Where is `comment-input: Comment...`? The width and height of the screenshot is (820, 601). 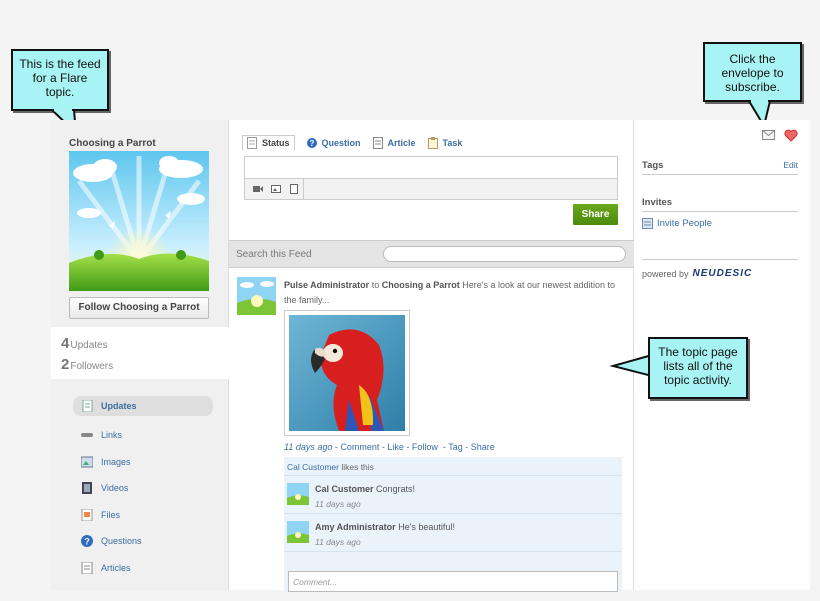
comment-input: Comment... is located at coordinates (453, 581).